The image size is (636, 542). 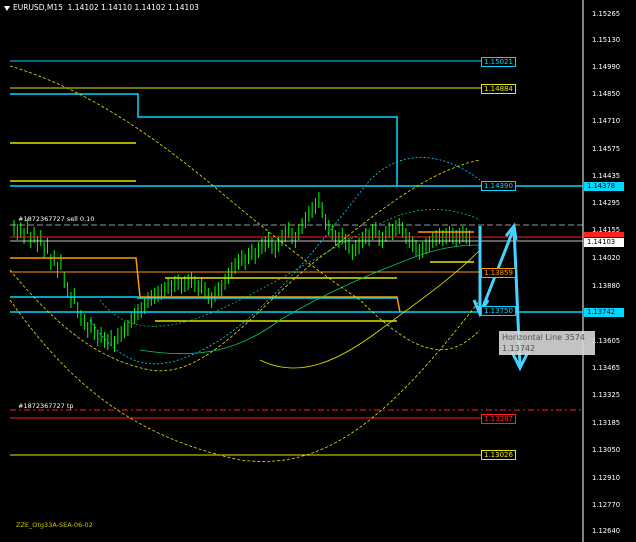 What do you see at coordinates (606, 395) in the screenshot?
I see `price-tick: 1.13325` at bounding box center [606, 395].